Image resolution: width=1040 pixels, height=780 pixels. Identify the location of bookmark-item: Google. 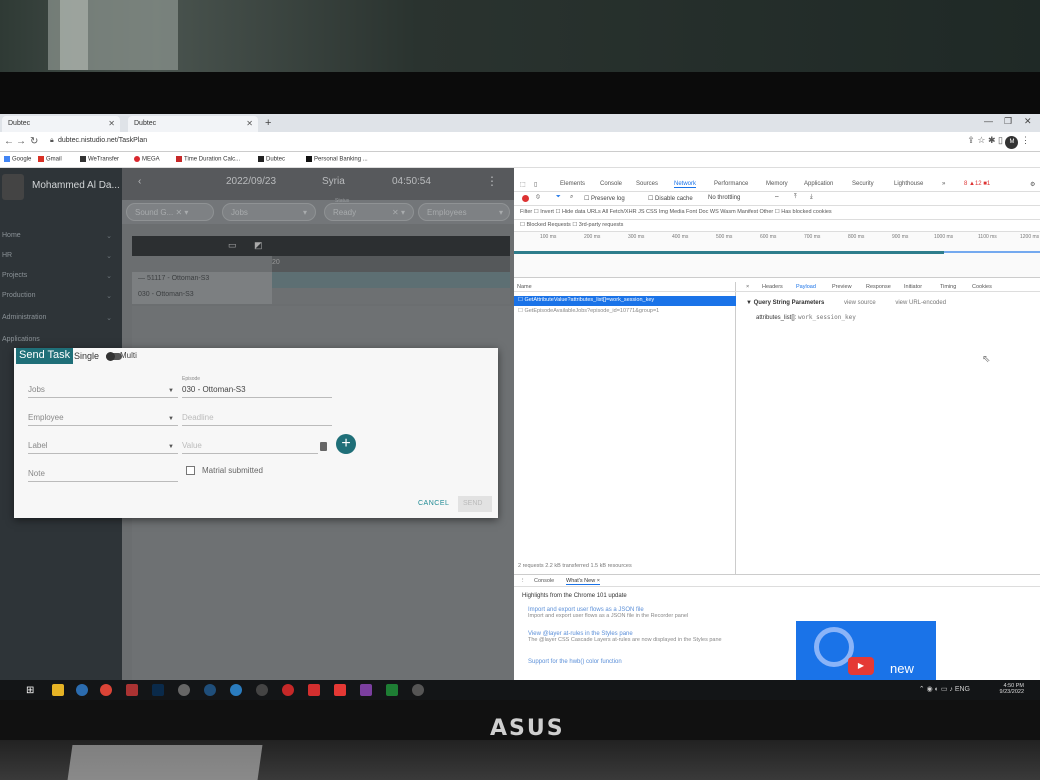
(17, 159).